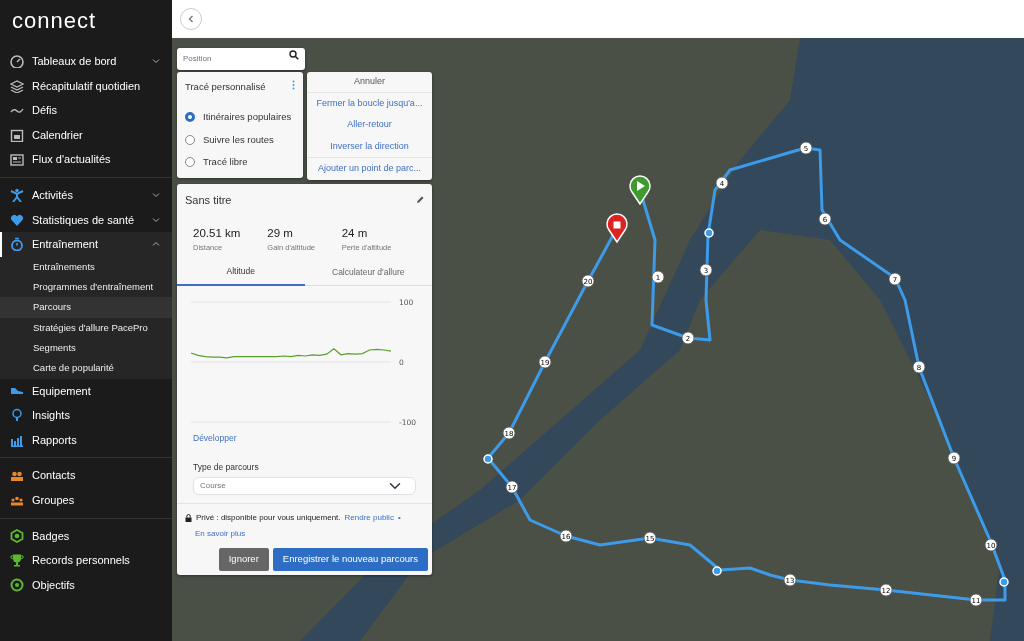 This screenshot has height=641, width=1024. Describe the element at coordinates (17, 560) in the screenshot. I see `trophy-icon` at that location.